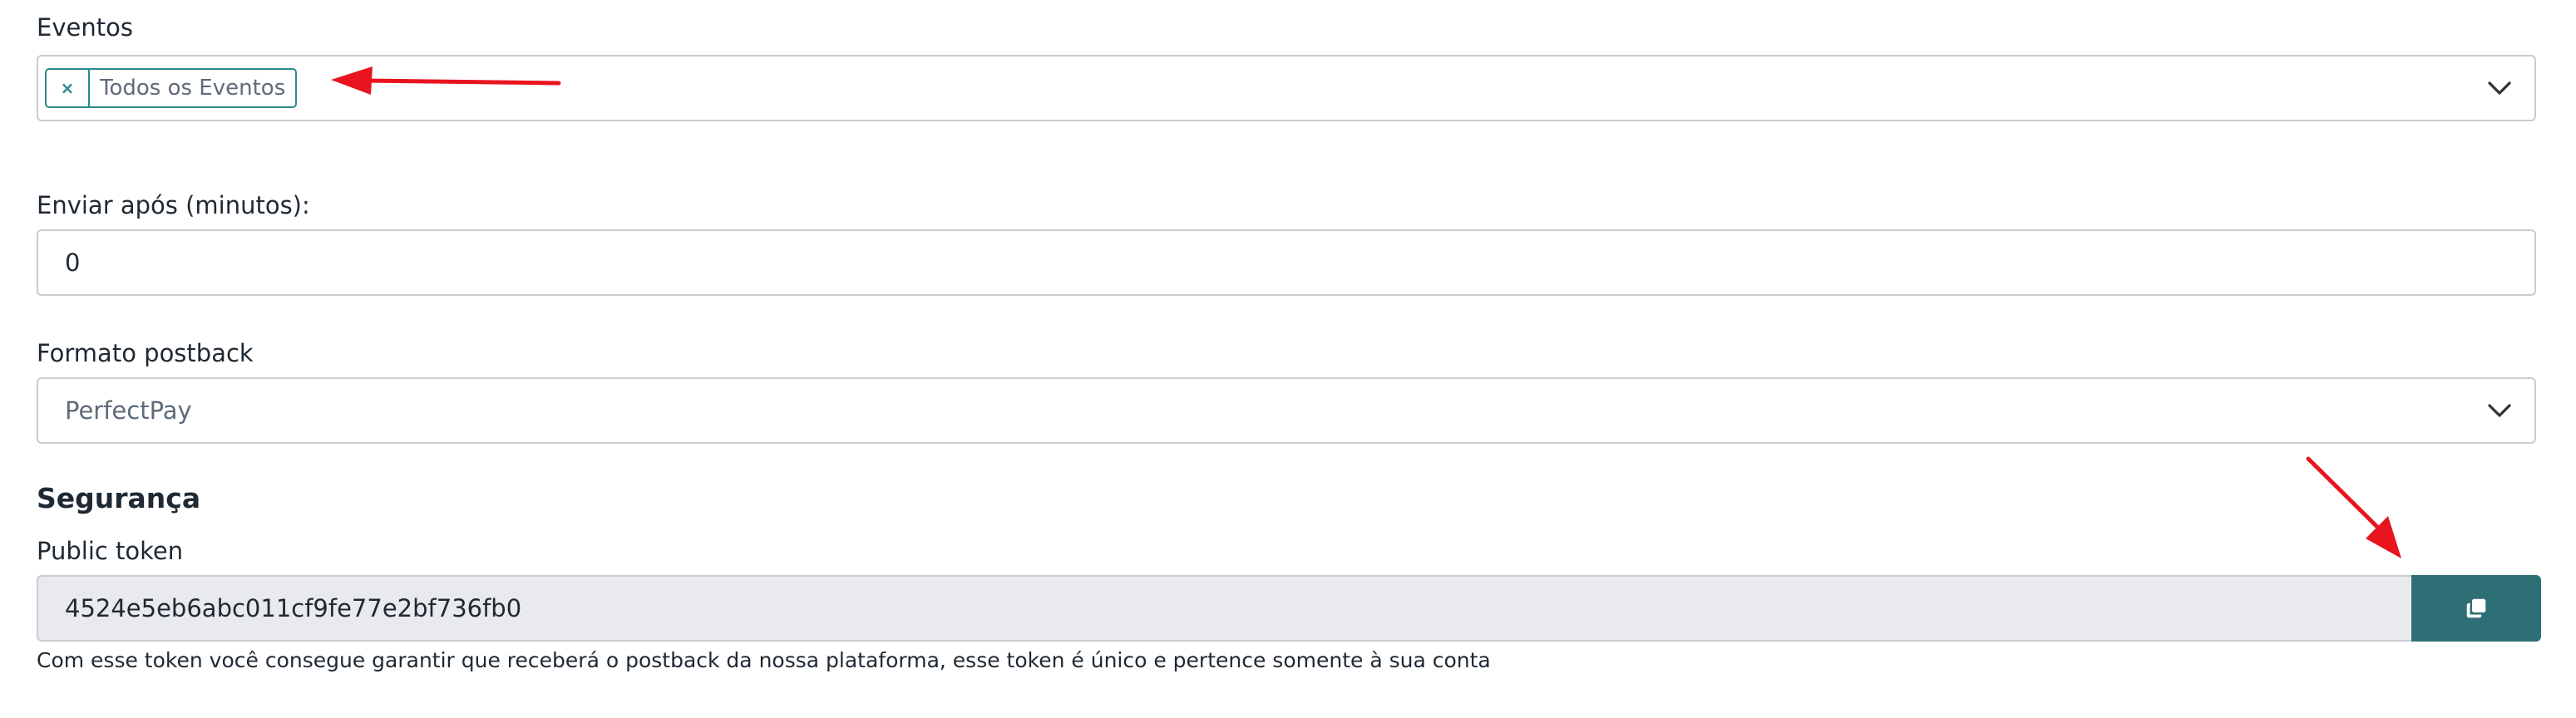 This screenshot has width=2576, height=718. Describe the element at coordinates (1224, 608) in the screenshot. I see `public-token-field: 4524e5eb6abc011cf9fe77e2bf736fb0` at that location.